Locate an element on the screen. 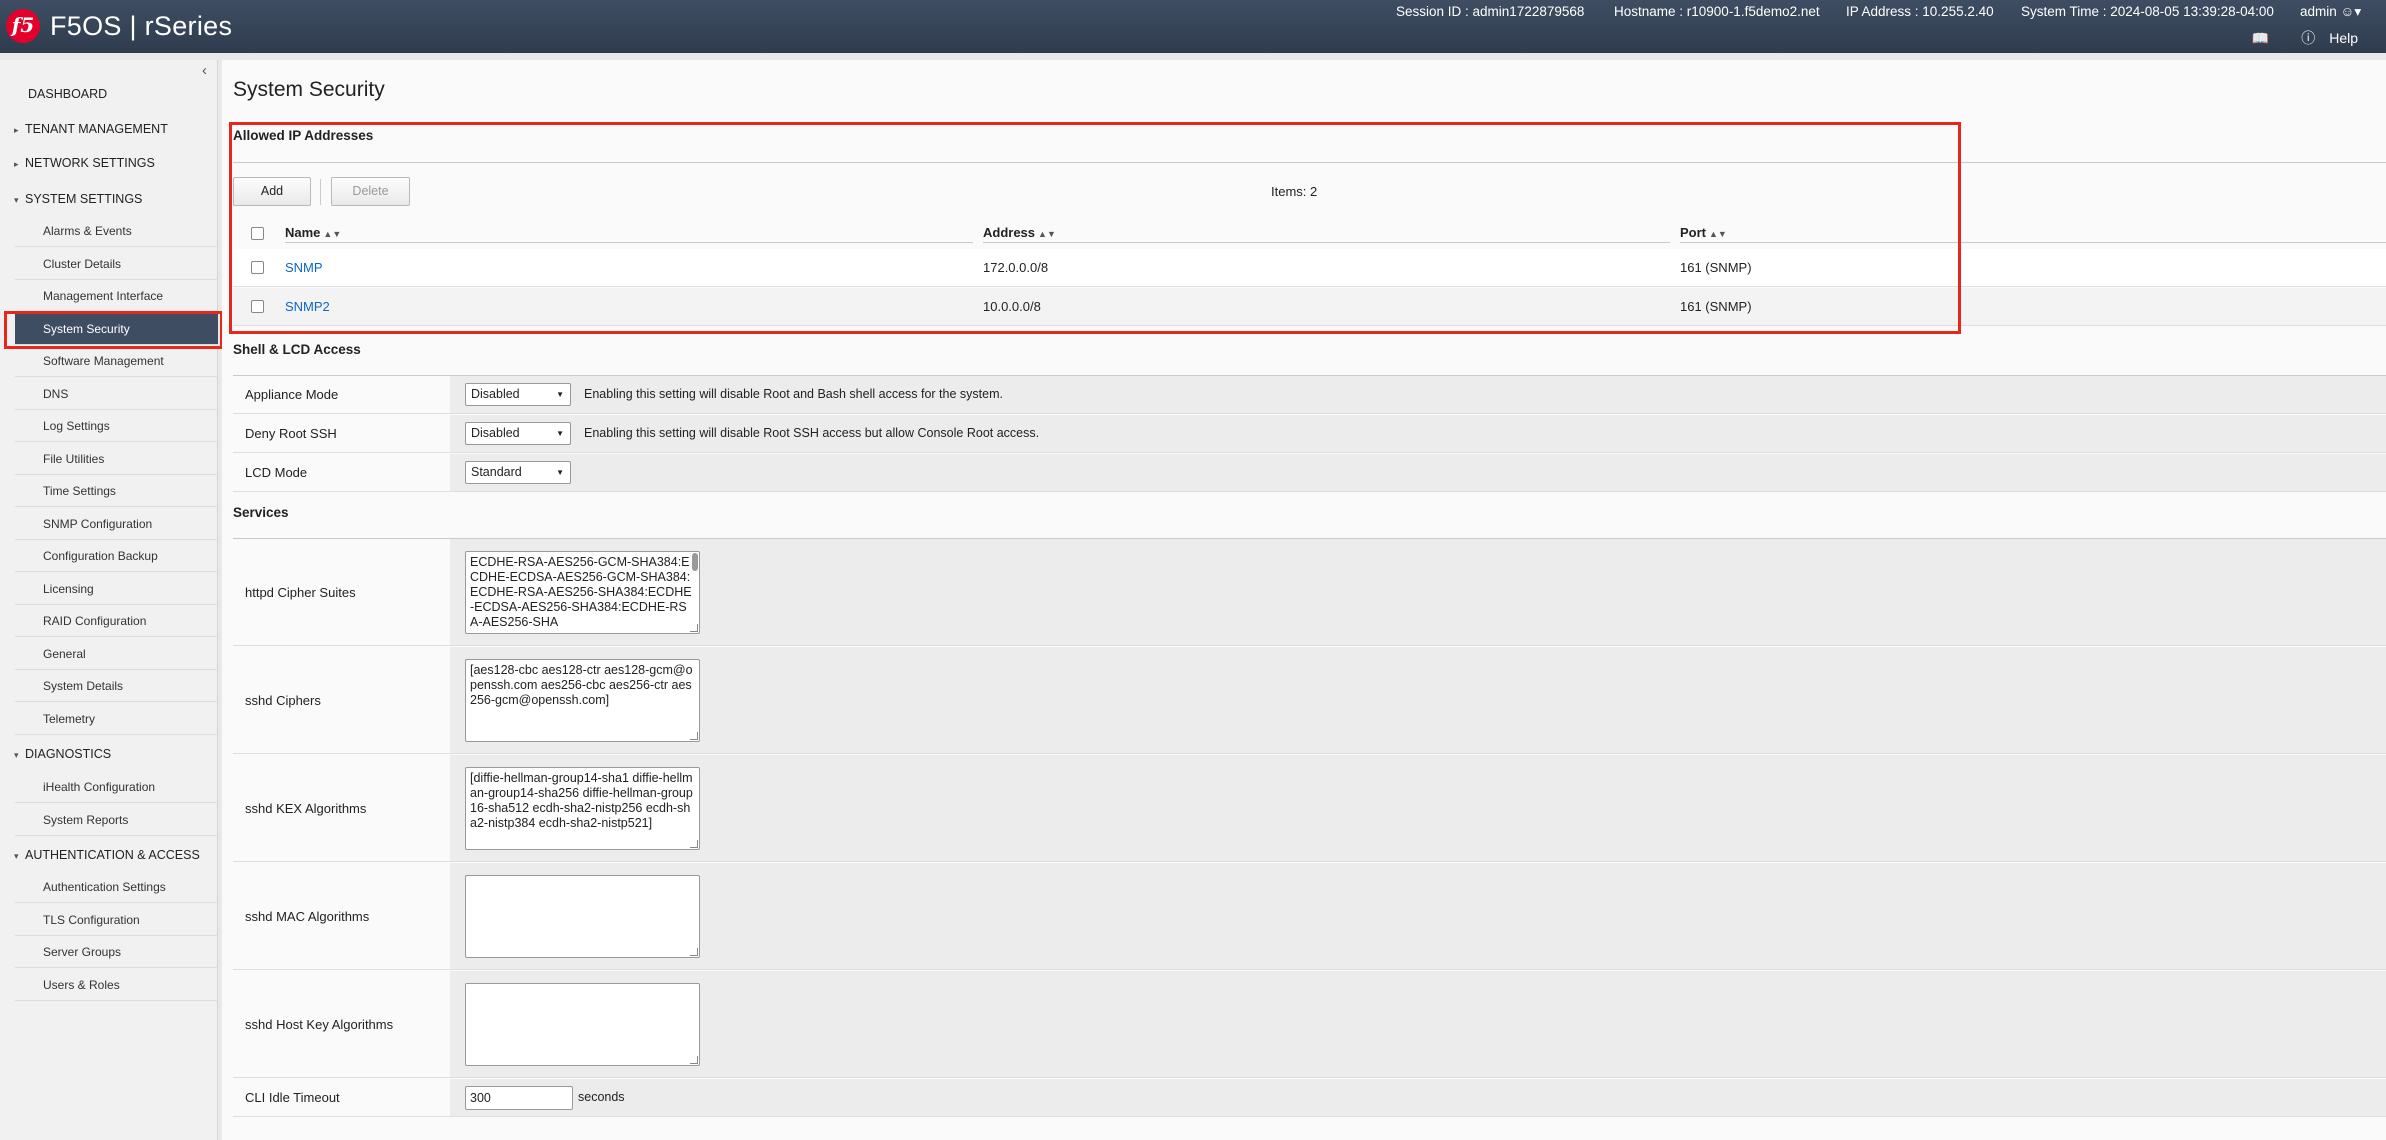 This screenshot has width=2386, height=1140. system-time: System Time : 2024-08-05 13:39:28-04:00 is located at coordinates (2147, 11).